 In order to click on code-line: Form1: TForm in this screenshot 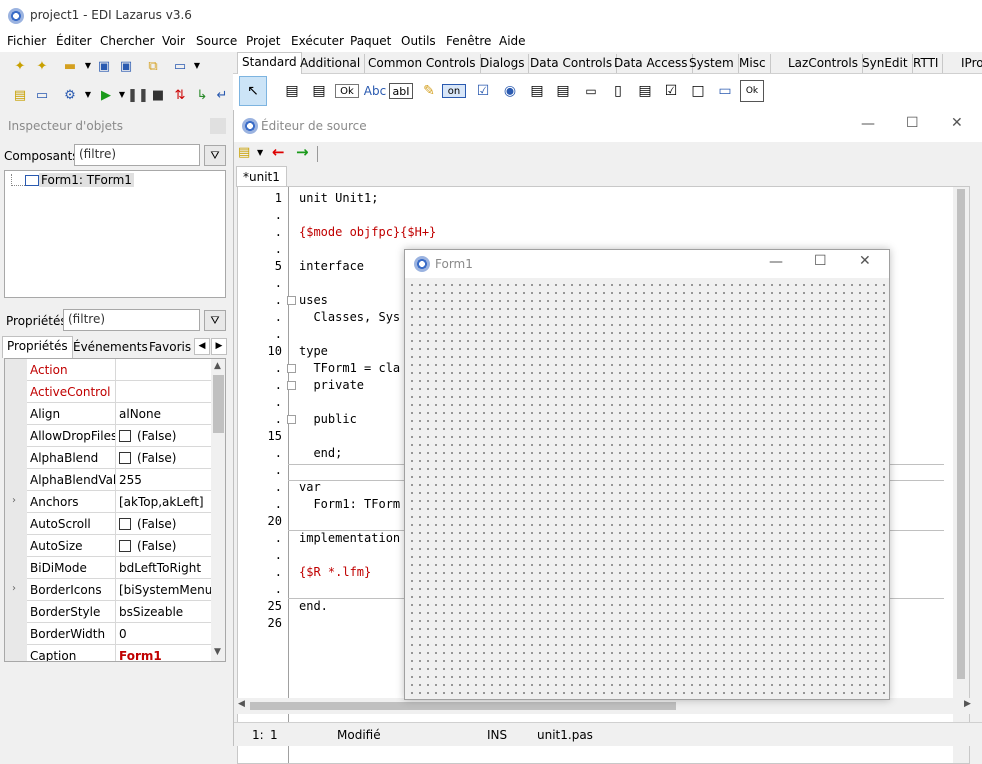, I will do `click(349, 504)`.